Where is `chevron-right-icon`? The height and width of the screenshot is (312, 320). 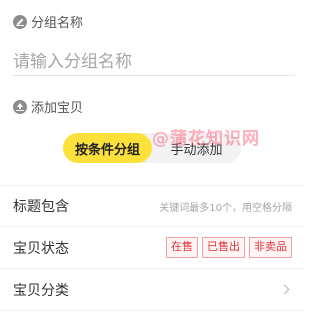
chevron-right-icon is located at coordinates (284, 289).